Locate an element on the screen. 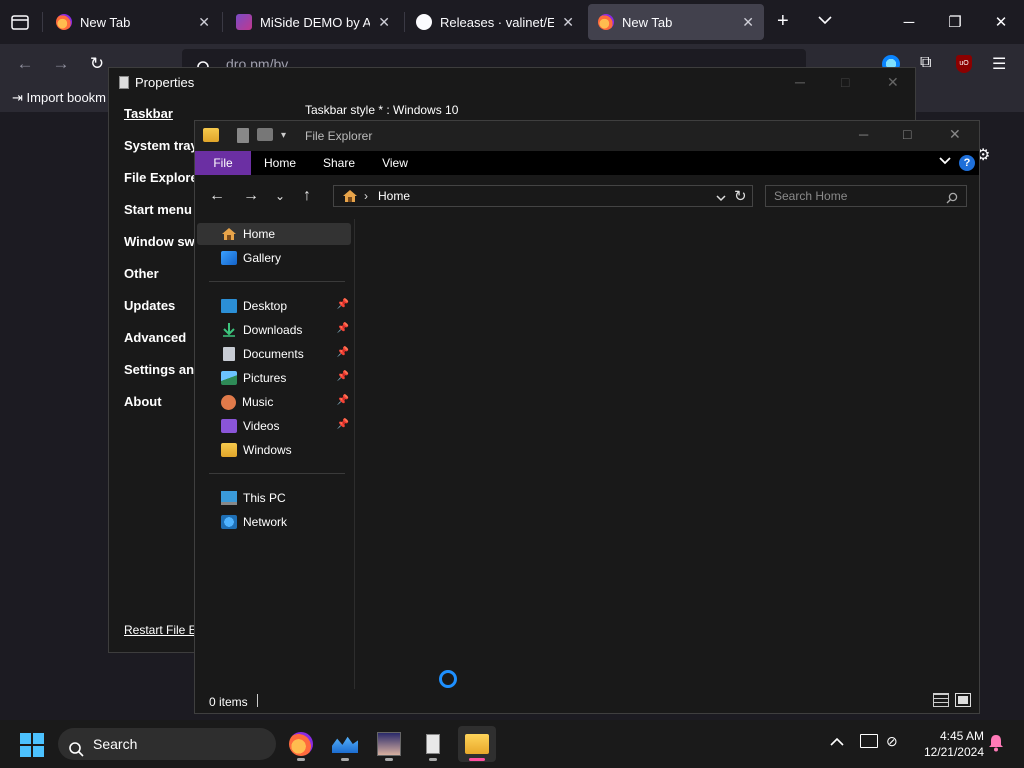 The width and height of the screenshot is (1024, 768). browser-tab-2: MiSide DEMO by Aihas ✕ is located at coordinates (313, 22).